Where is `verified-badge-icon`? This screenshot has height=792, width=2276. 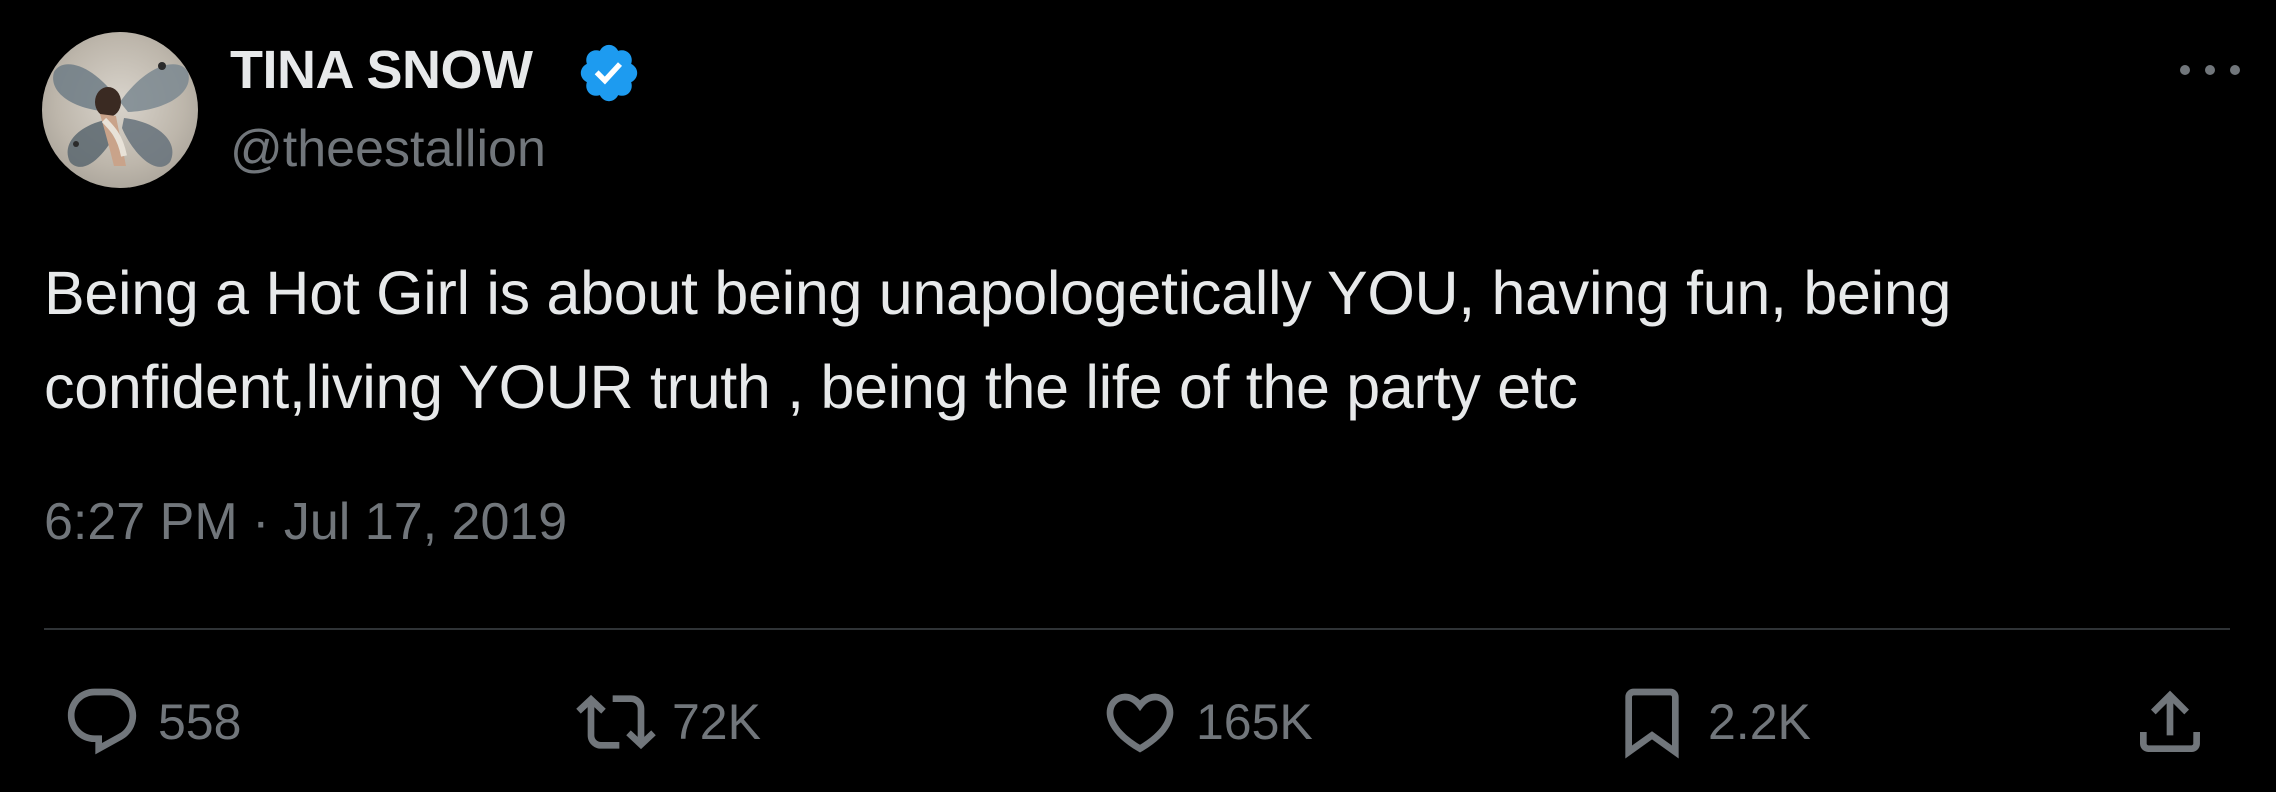 verified-badge-icon is located at coordinates (609, 73).